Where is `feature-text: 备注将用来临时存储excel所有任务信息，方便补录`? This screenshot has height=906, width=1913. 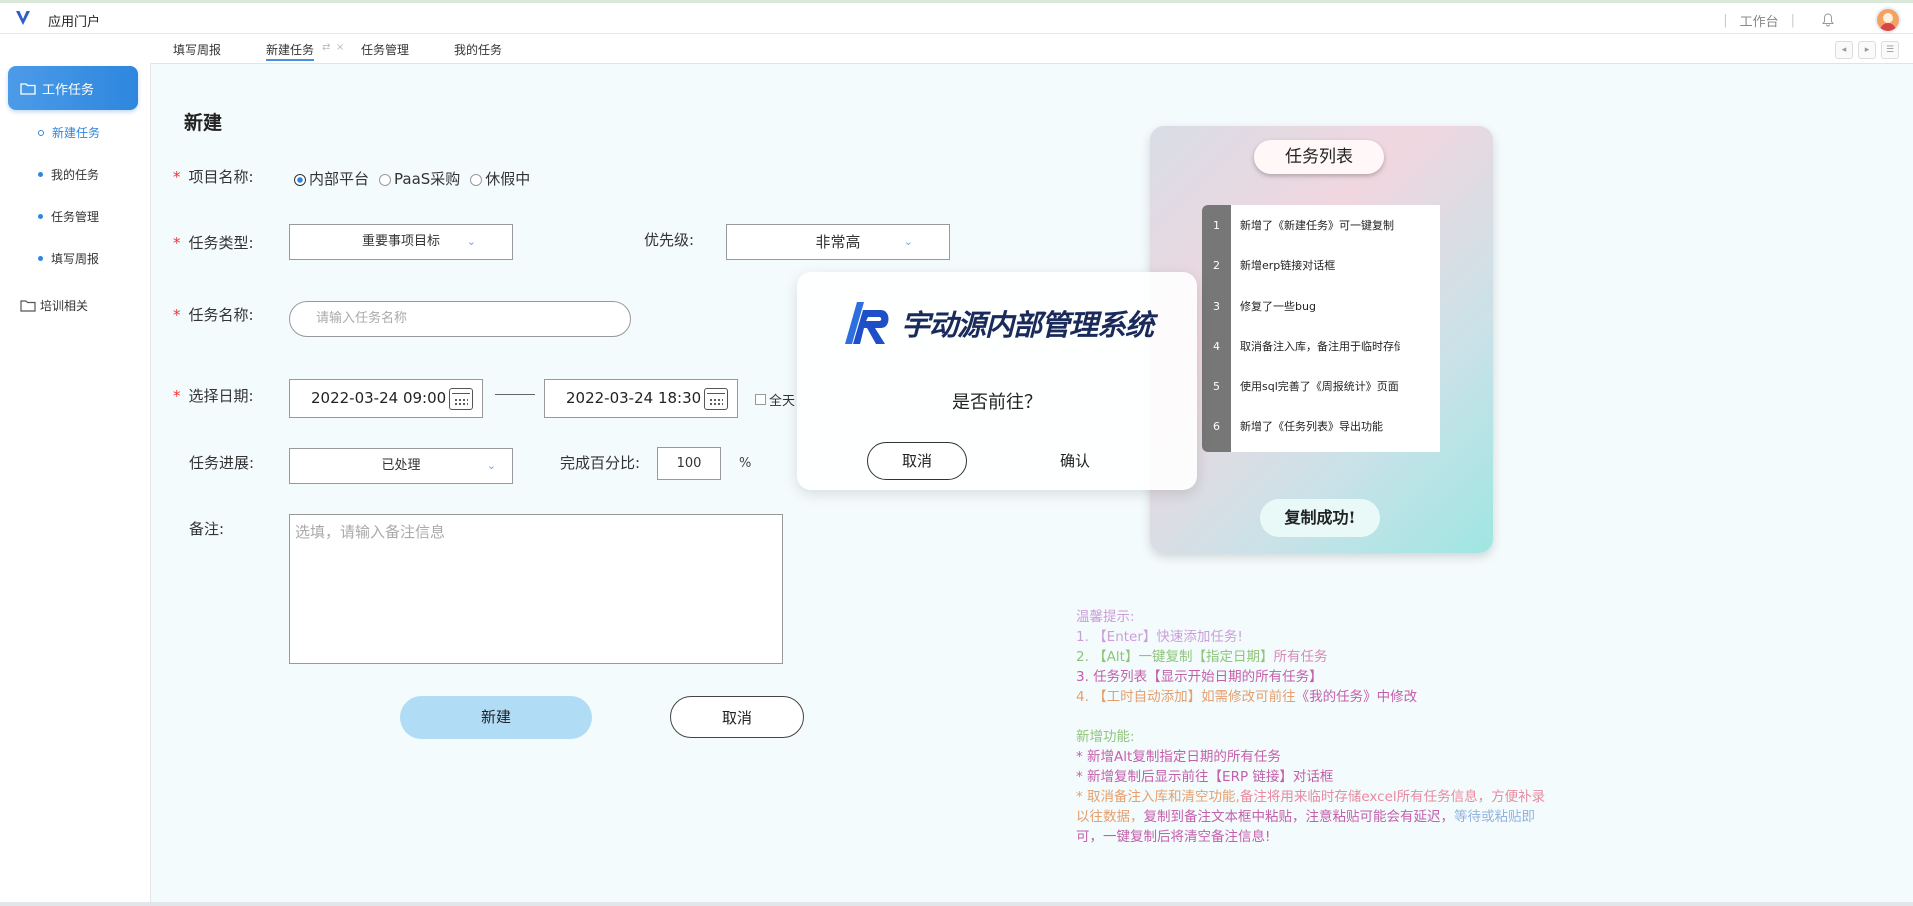
feature-text: 备注将用来临时存储excel所有任务信息，方便补录 is located at coordinates (1392, 797).